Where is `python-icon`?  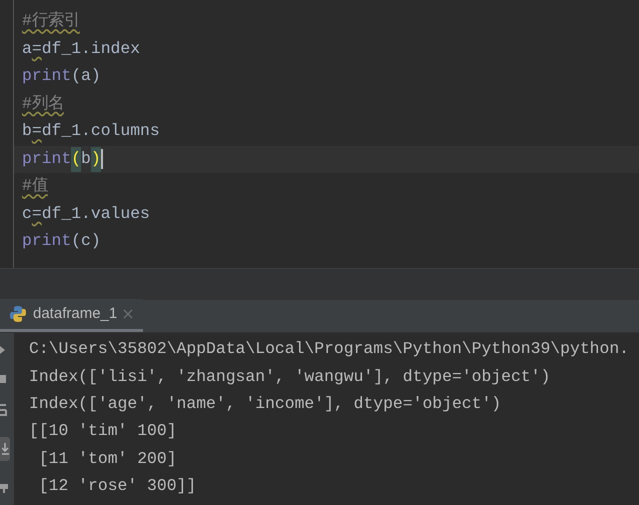
python-icon is located at coordinates (18, 314).